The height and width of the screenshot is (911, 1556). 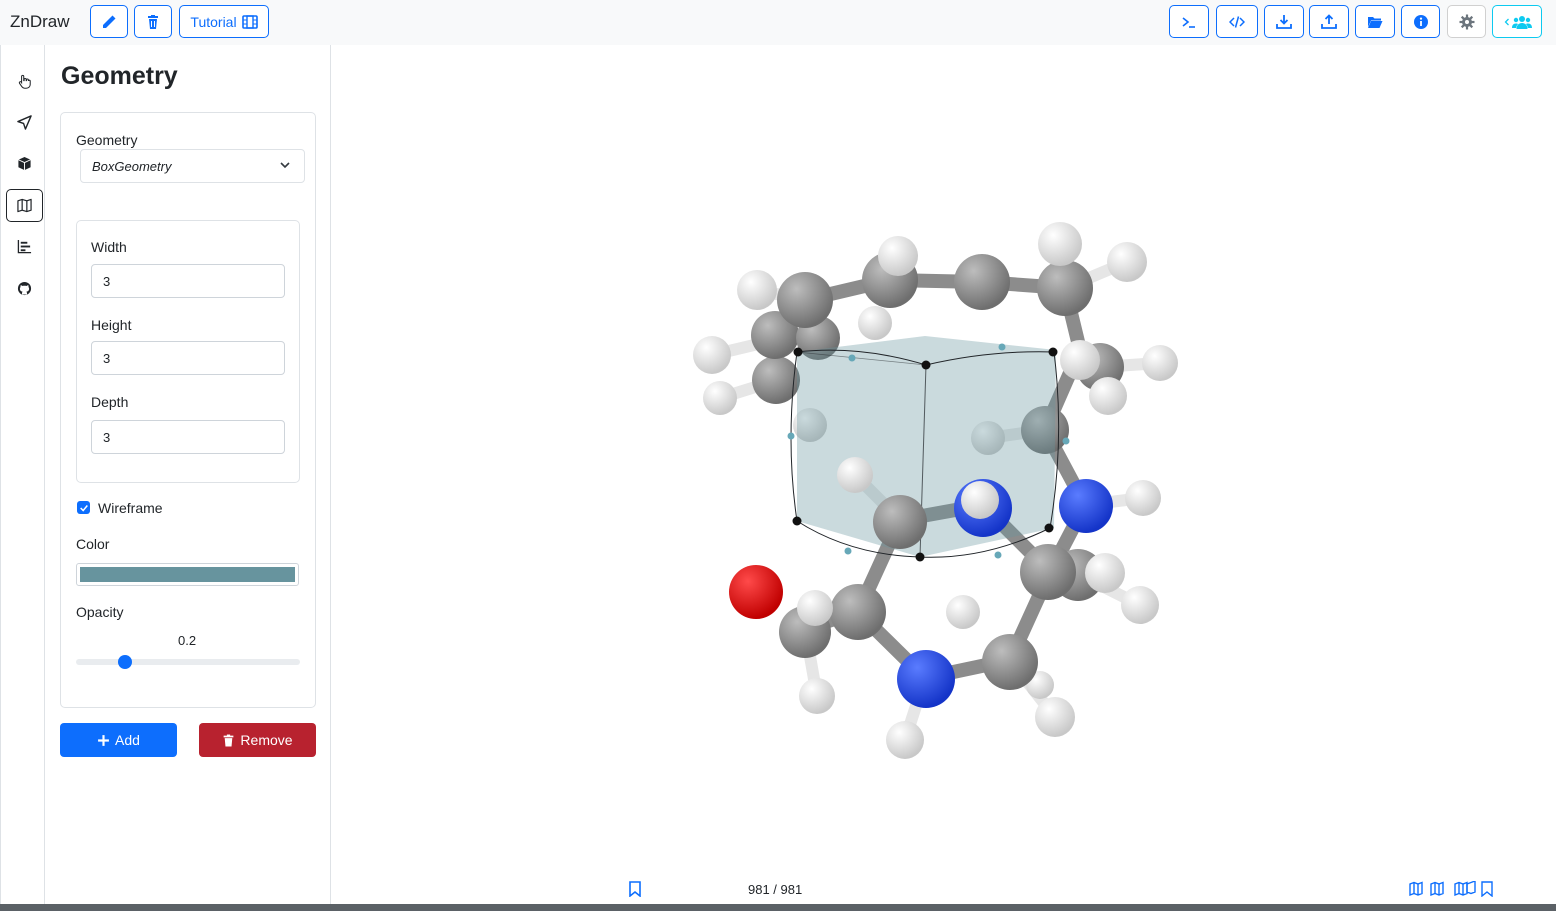 I want to click on settings-button, so click(x=1466, y=21).